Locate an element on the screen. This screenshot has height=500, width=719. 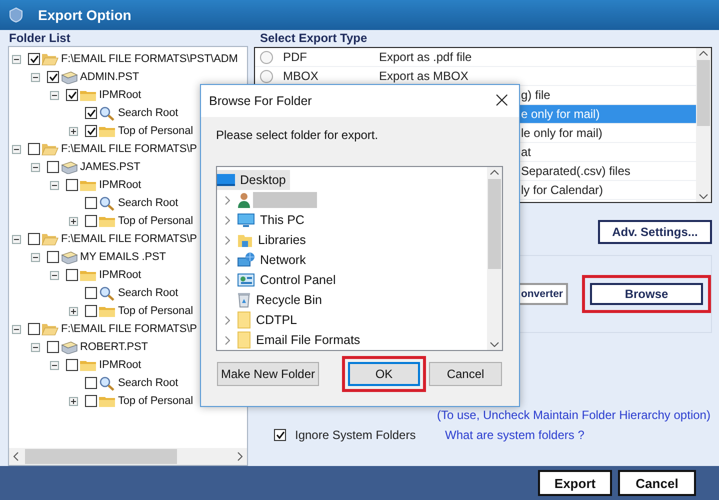
export-type-description: ly for Calendar) is located at coordinates (562, 190).